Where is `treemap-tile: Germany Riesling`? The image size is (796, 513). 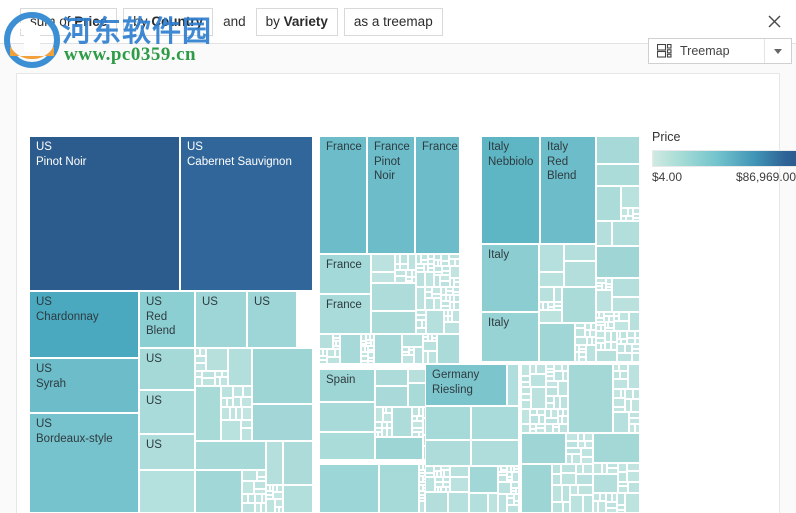 treemap-tile: Germany Riesling is located at coordinates (466, 385).